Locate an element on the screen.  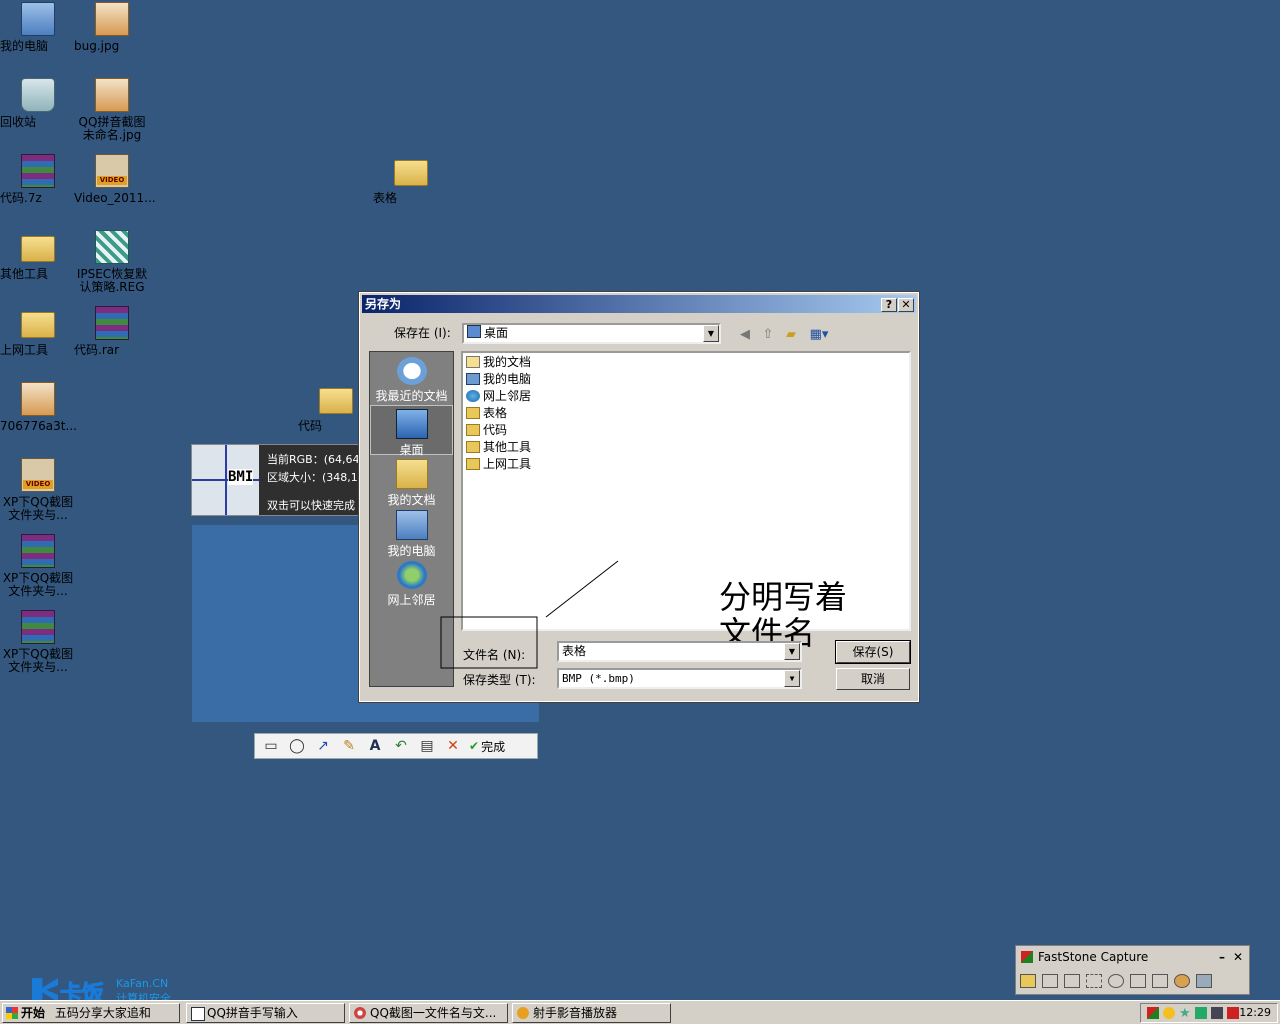
list-item: 代码 is located at coordinates (486, 430).